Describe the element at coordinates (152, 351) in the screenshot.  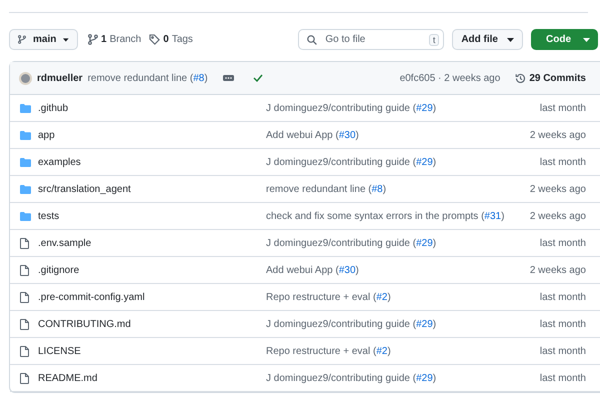
I see `file-link: LICENSE` at that location.